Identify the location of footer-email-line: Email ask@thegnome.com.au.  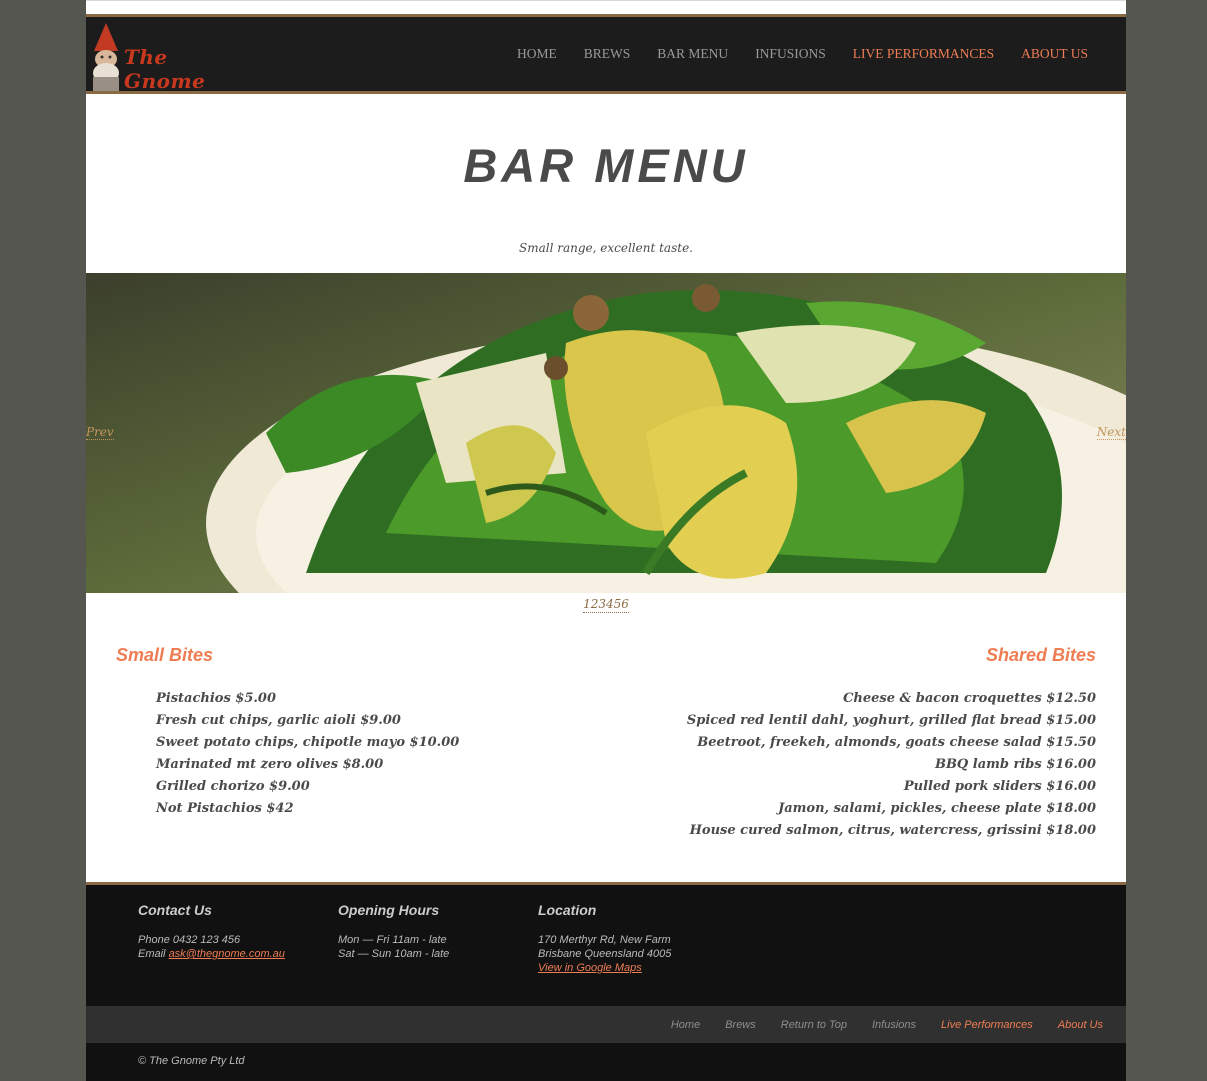
(211, 954).